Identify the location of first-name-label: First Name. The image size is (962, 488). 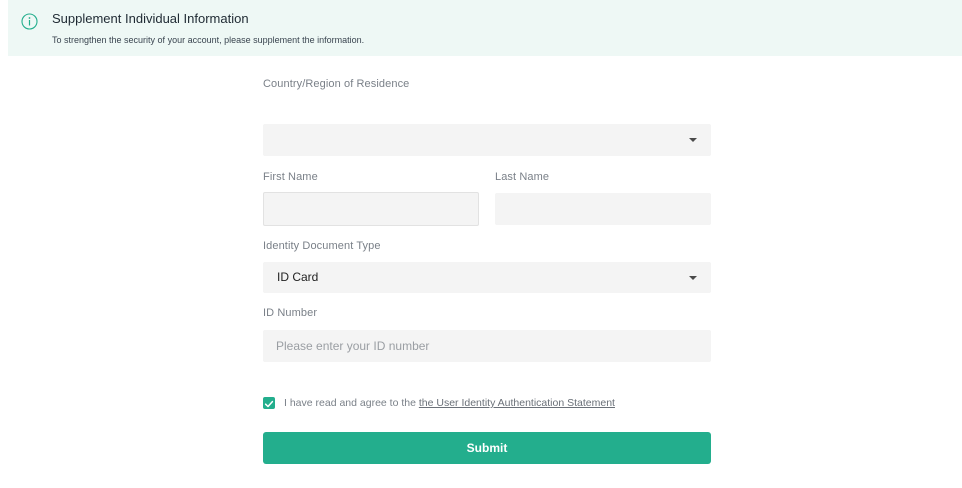
(290, 177).